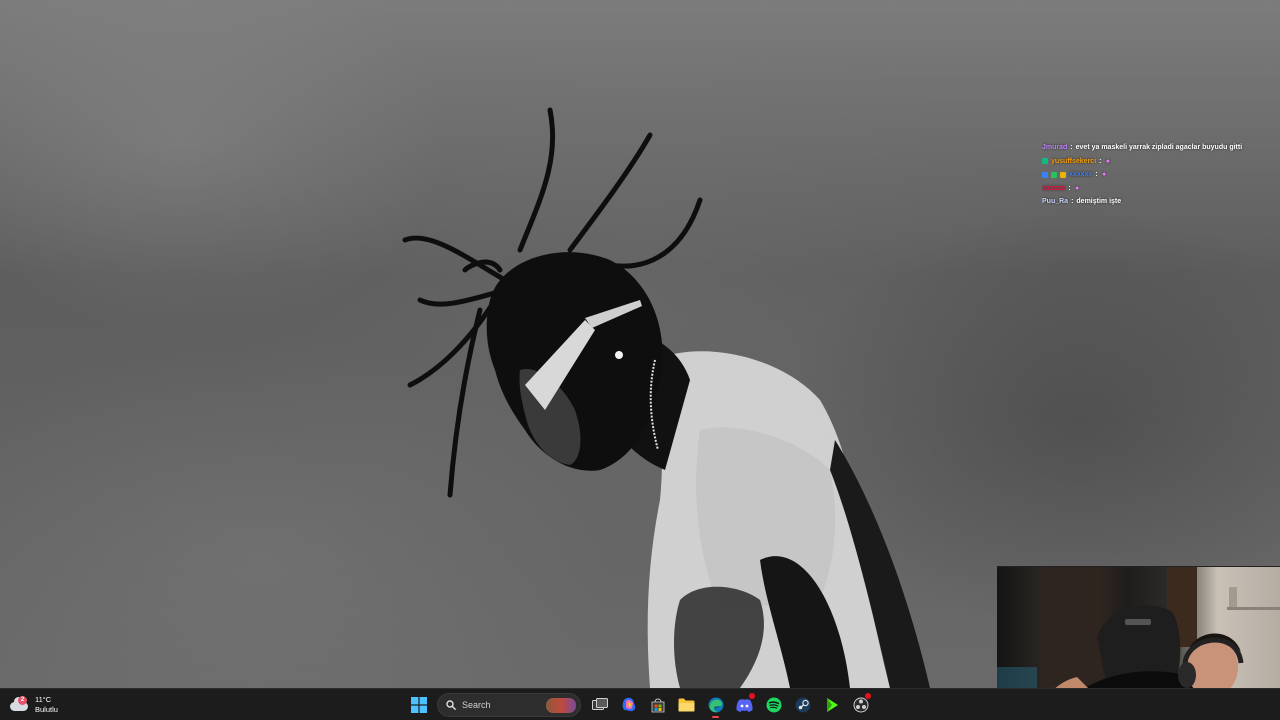 The width and height of the screenshot is (1280, 720). What do you see at coordinates (1099, 202) in the screenshot?
I see `chat-text: demiştim işte` at bounding box center [1099, 202].